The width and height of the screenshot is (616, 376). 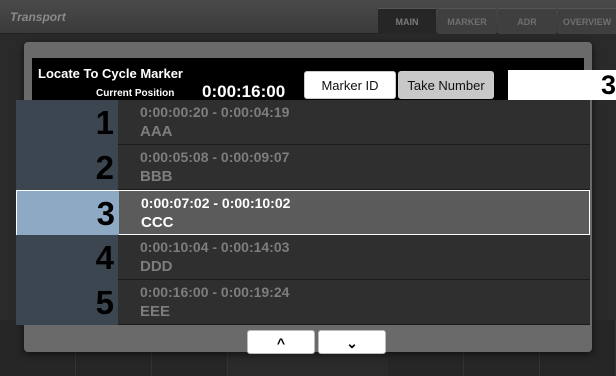 I want to click on top-tabs: MAIN MARKER ADR OVERVIEW, so click(x=496, y=21).